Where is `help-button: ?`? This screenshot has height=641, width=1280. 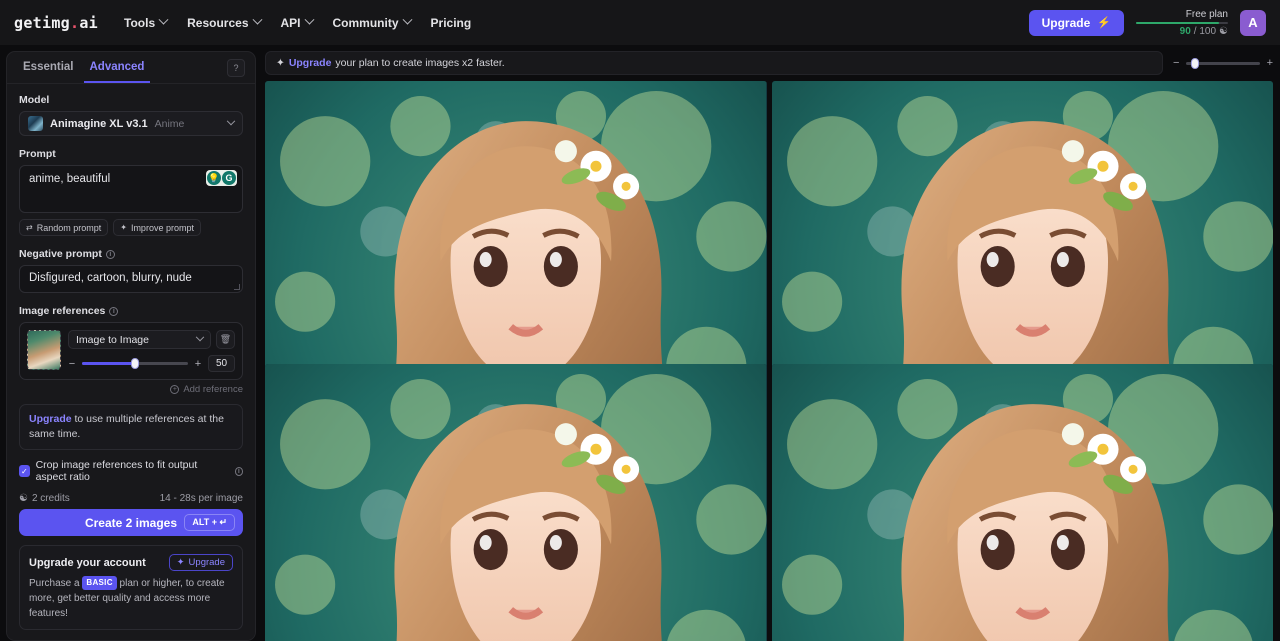
help-button: ? is located at coordinates (236, 67).